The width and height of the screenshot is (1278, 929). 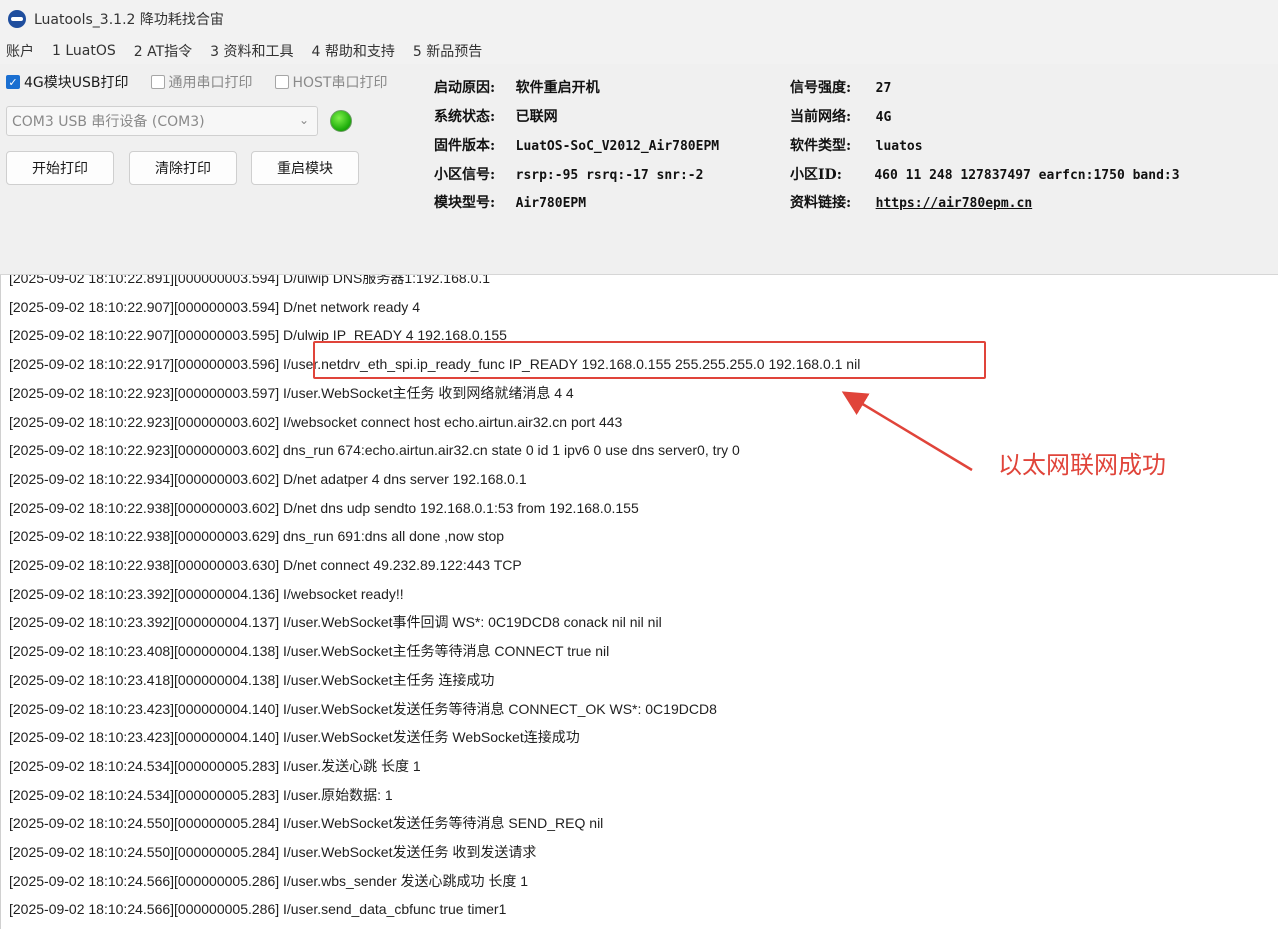 I want to click on uart-print-checkbox: 通用串口打印, so click(x=201, y=82).